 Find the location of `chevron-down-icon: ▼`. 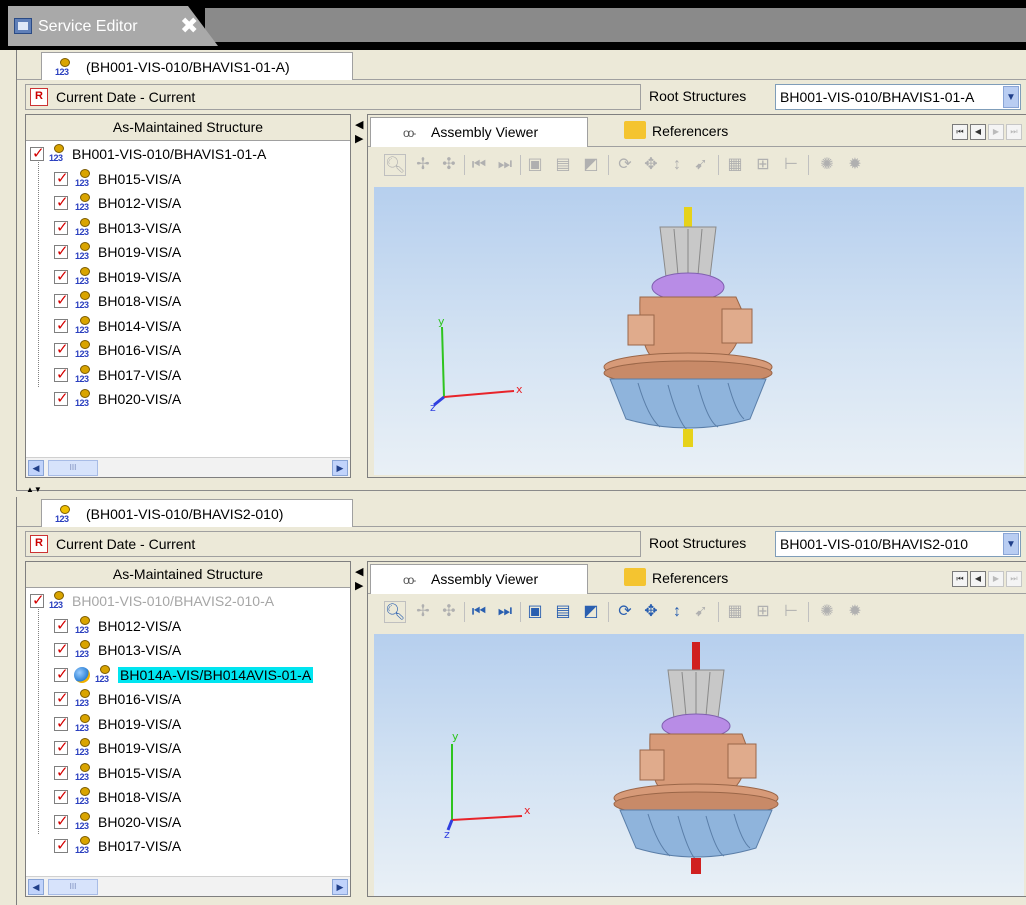

chevron-down-icon: ▼ is located at coordinates (1011, 544).